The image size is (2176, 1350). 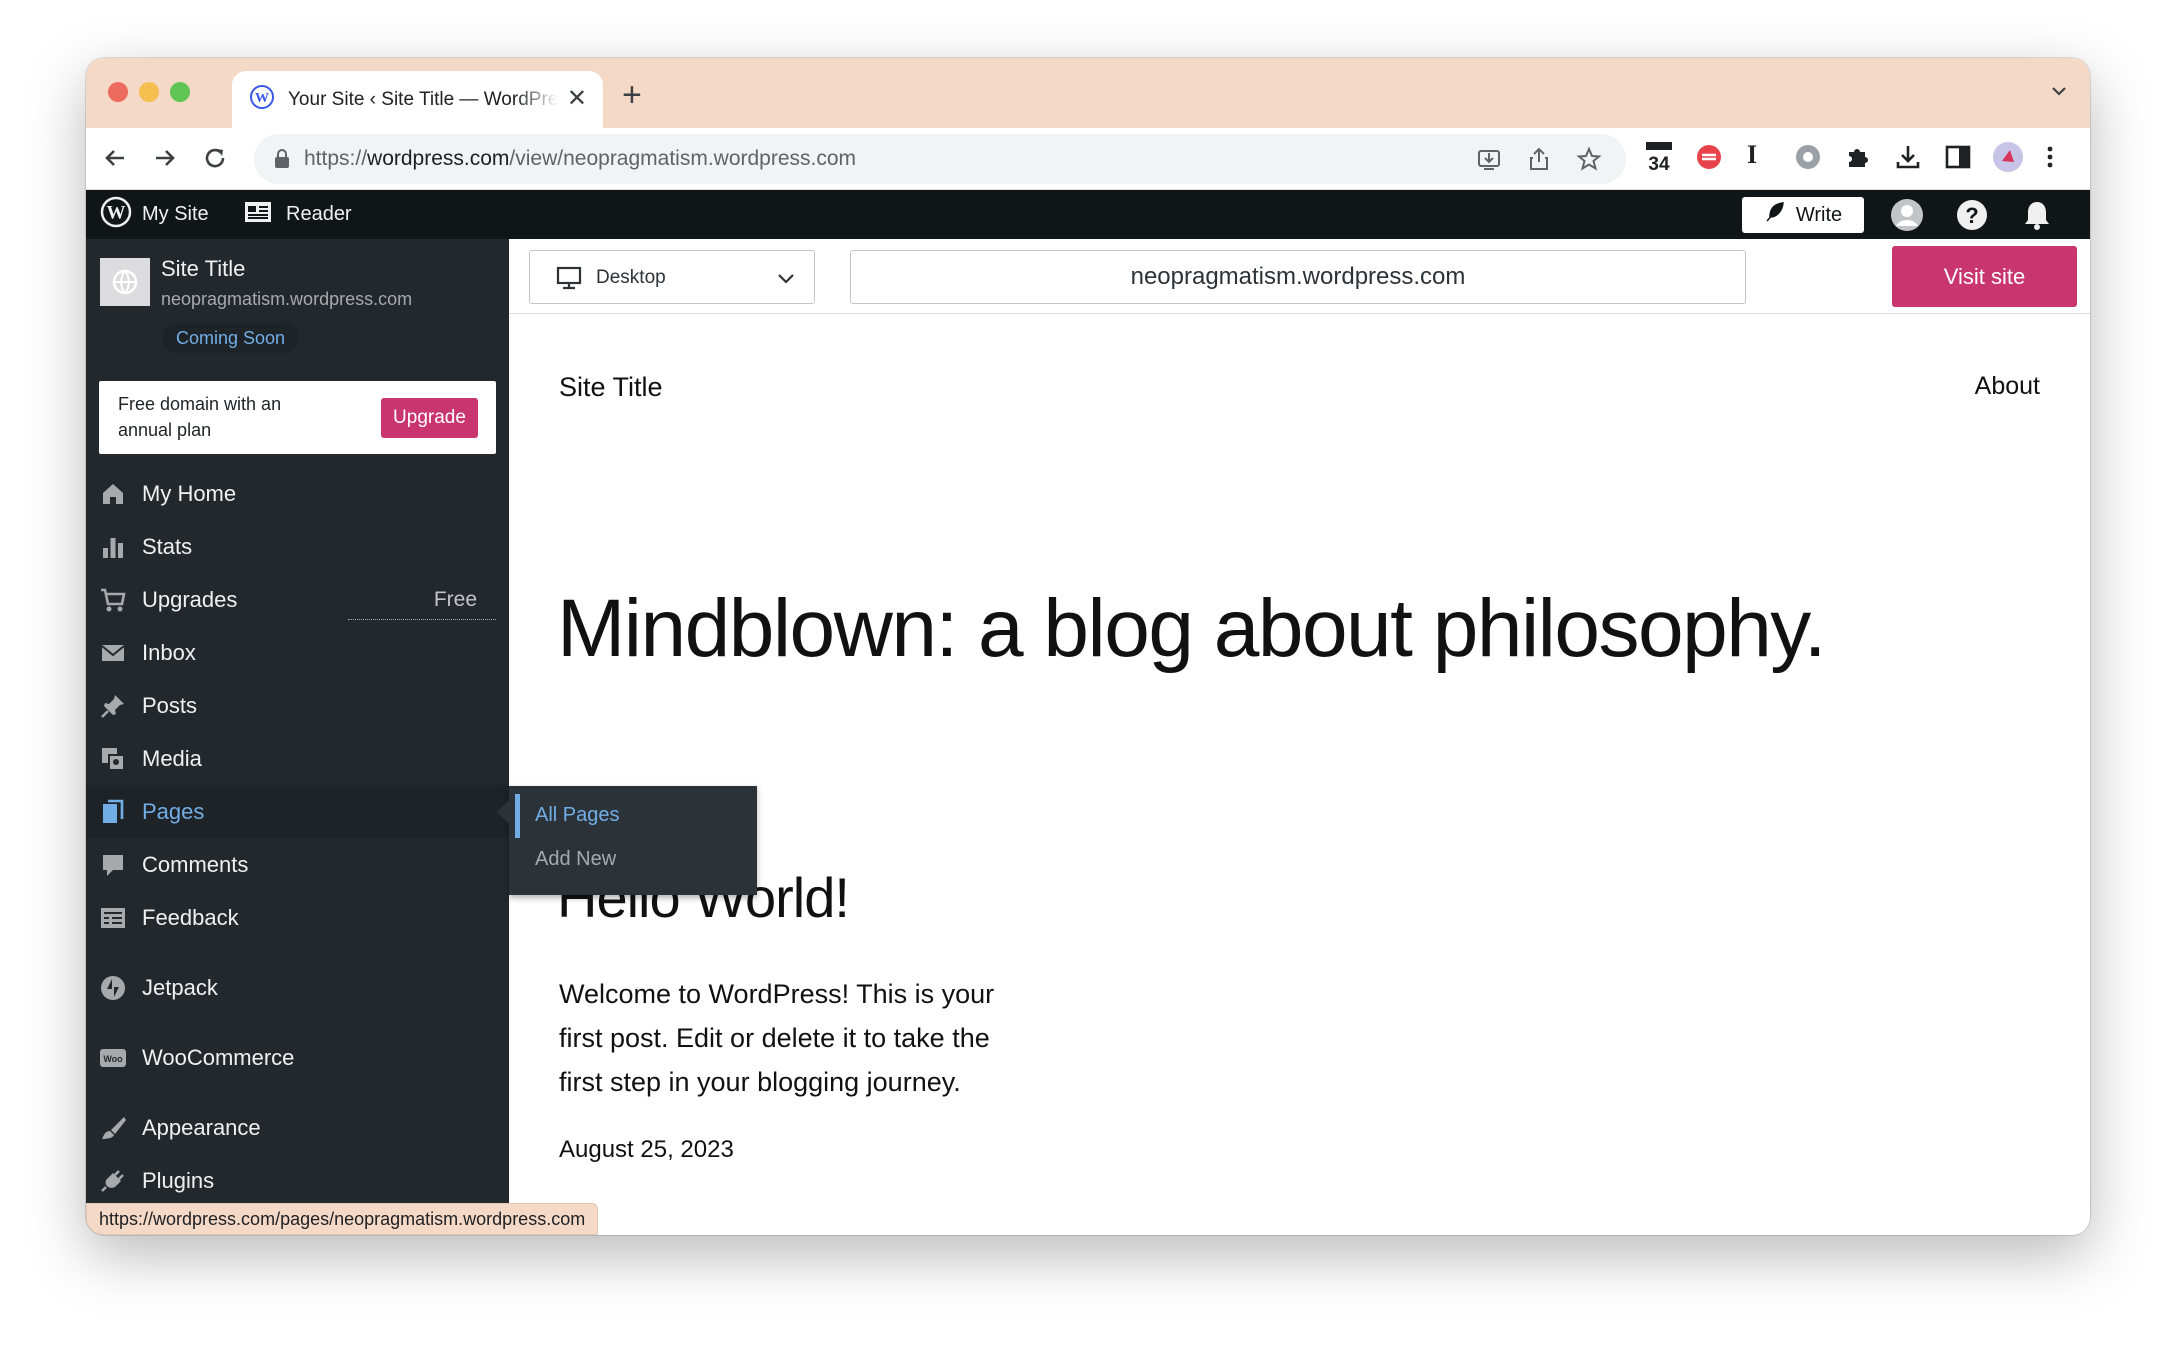 I want to click on stats-icon, so click(x=113, y=547).